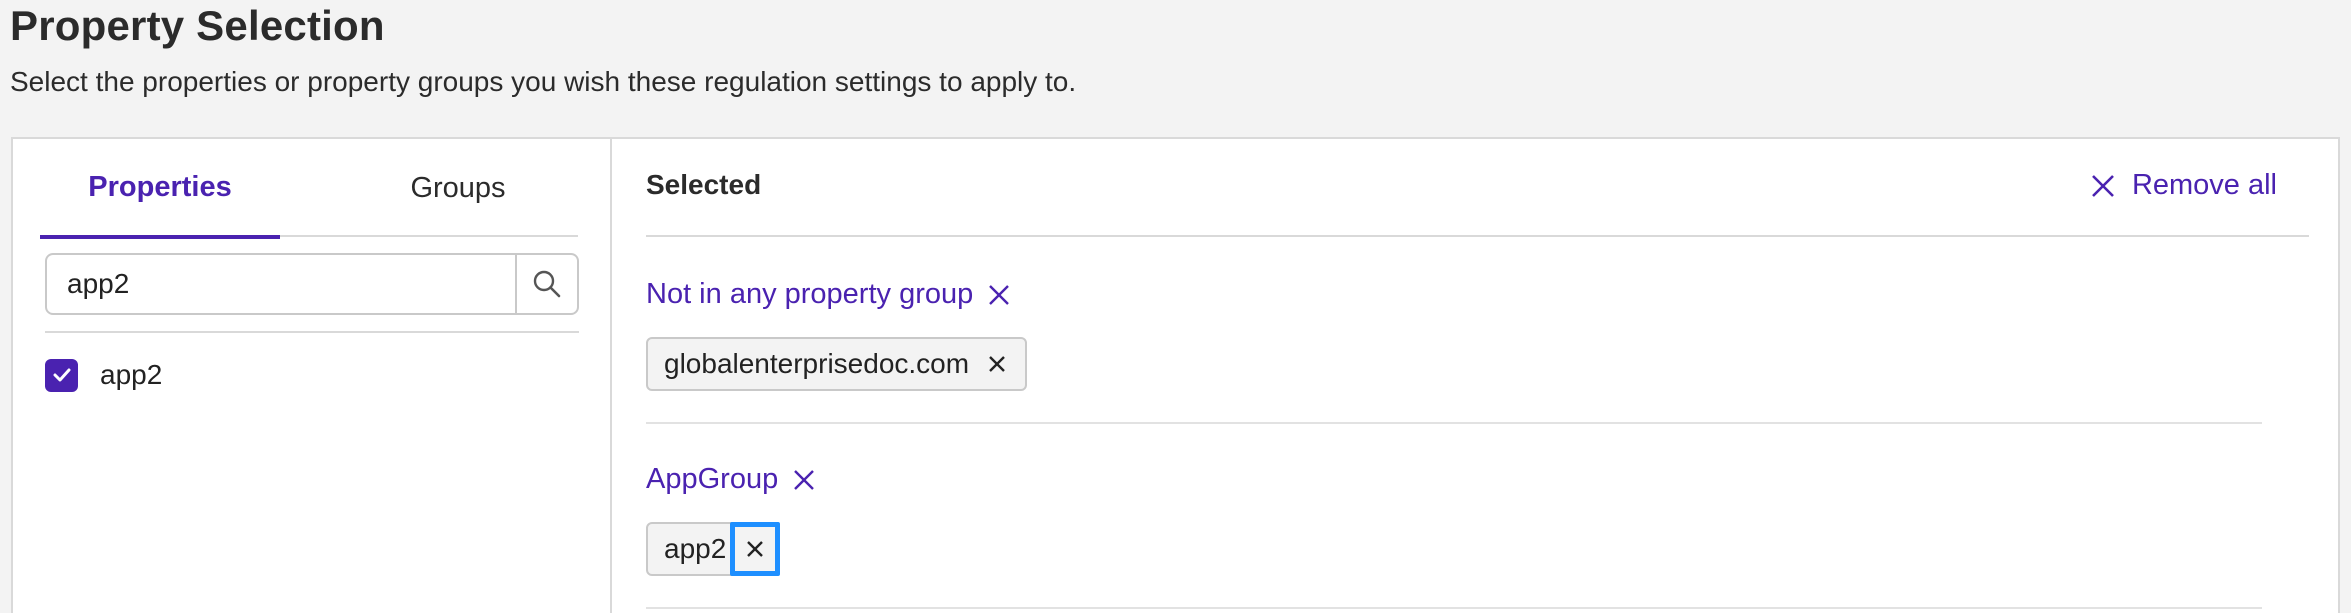  I want to click on search-box, so click(312, 284).